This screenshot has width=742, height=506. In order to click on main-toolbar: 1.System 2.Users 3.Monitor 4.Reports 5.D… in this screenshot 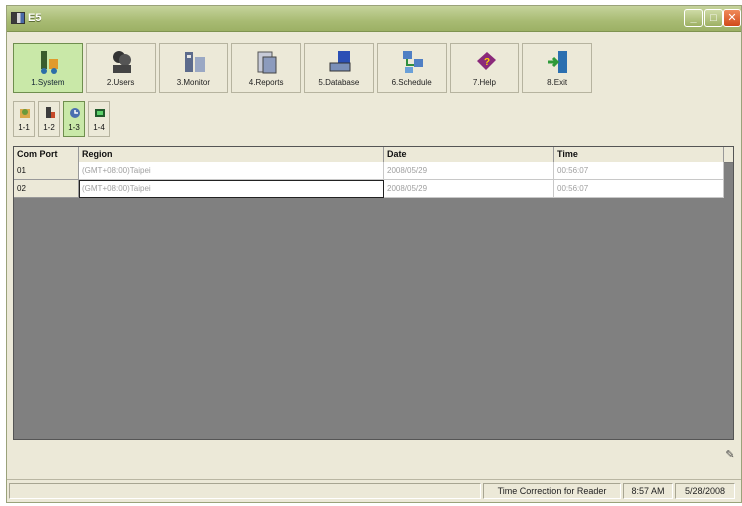, I will do `click(304, 68)`.